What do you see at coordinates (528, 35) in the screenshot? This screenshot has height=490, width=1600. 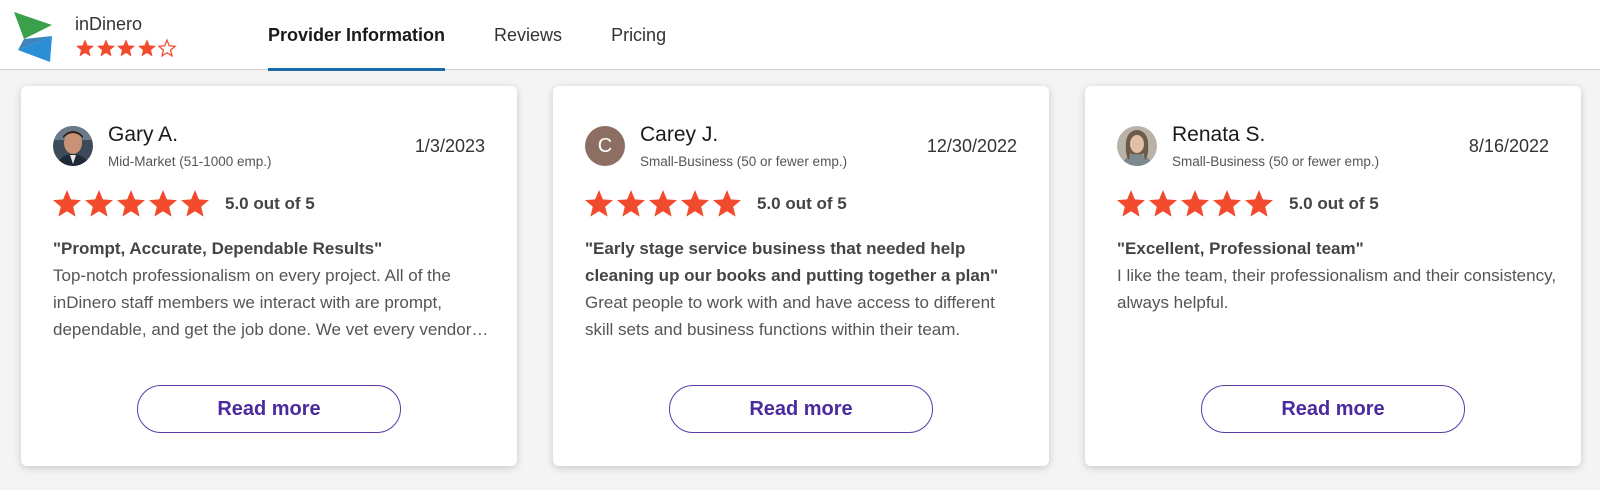 I see `tab-reviews: Reviews` at bounding box center [528, 35].